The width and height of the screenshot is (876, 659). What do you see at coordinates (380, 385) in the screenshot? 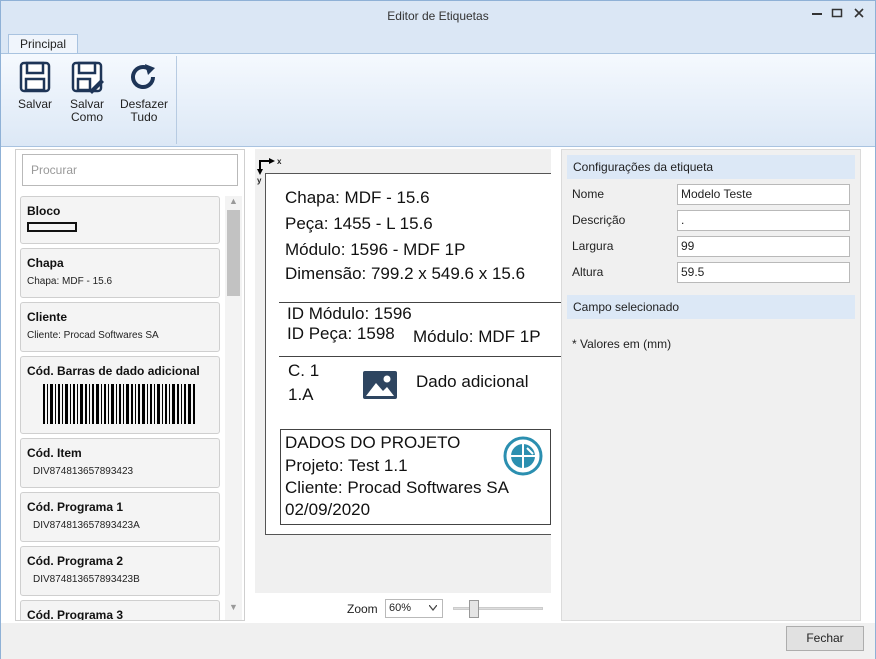
I see `image-icon` at bounding box center [380, 385].